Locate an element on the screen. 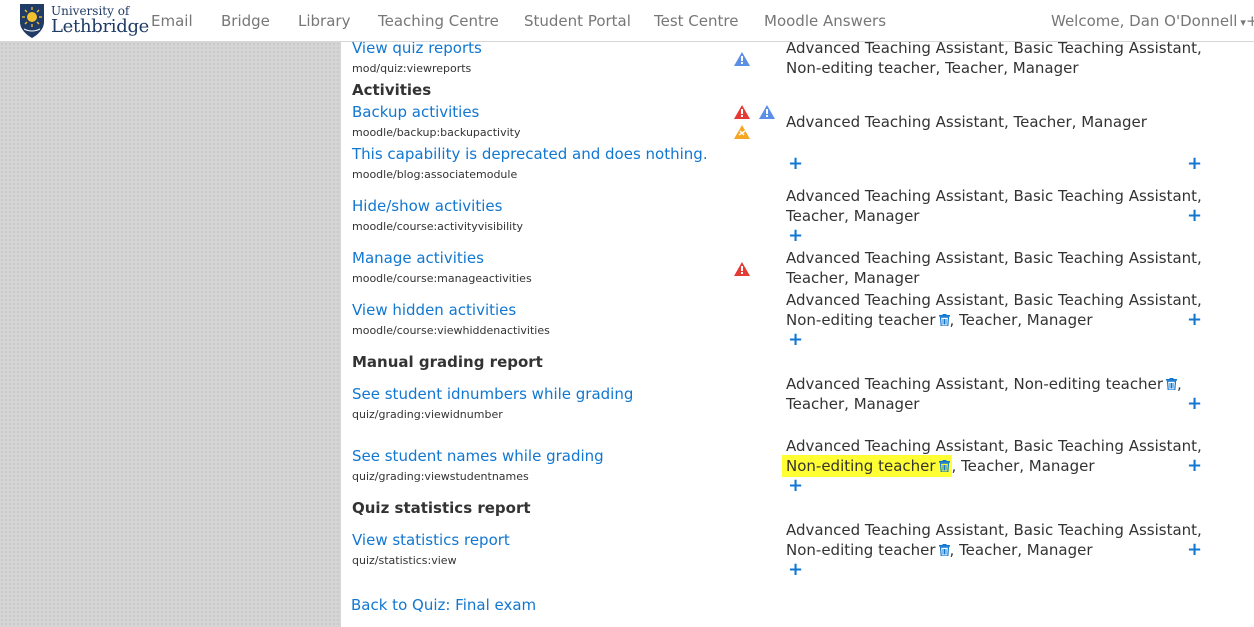  cap-link-see-student-names: See student names while grading is located at coordinates (478, 456).